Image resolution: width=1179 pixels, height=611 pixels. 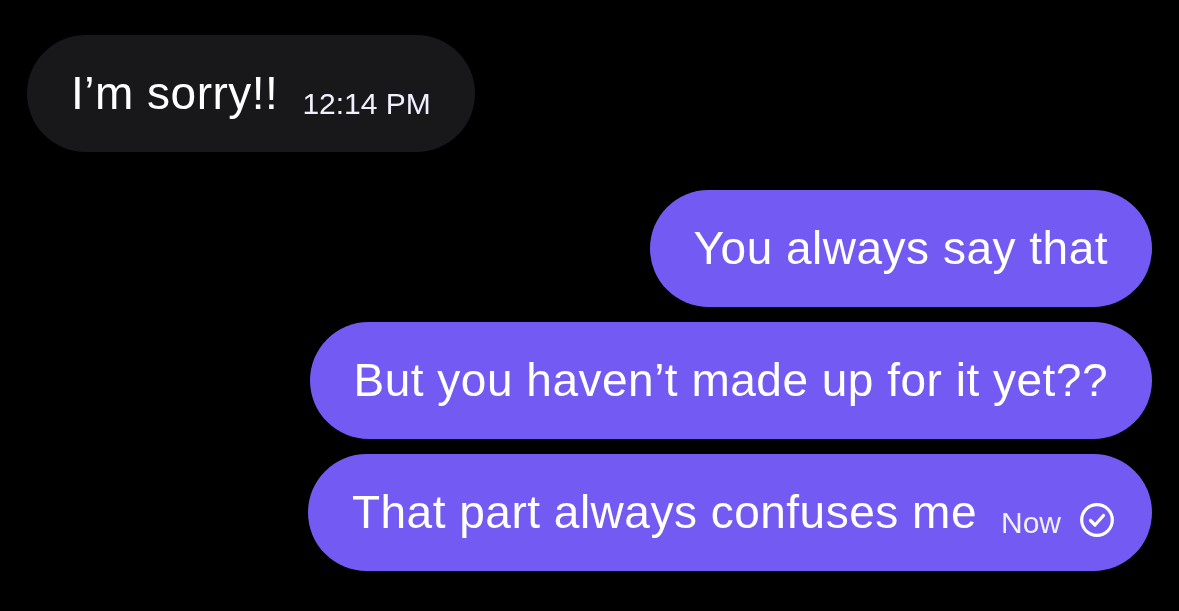 What do you see at coordinates (175, 93) in the screenshot?
I see `message-text: I’m sorry!!` at bounding box center [175, 93].